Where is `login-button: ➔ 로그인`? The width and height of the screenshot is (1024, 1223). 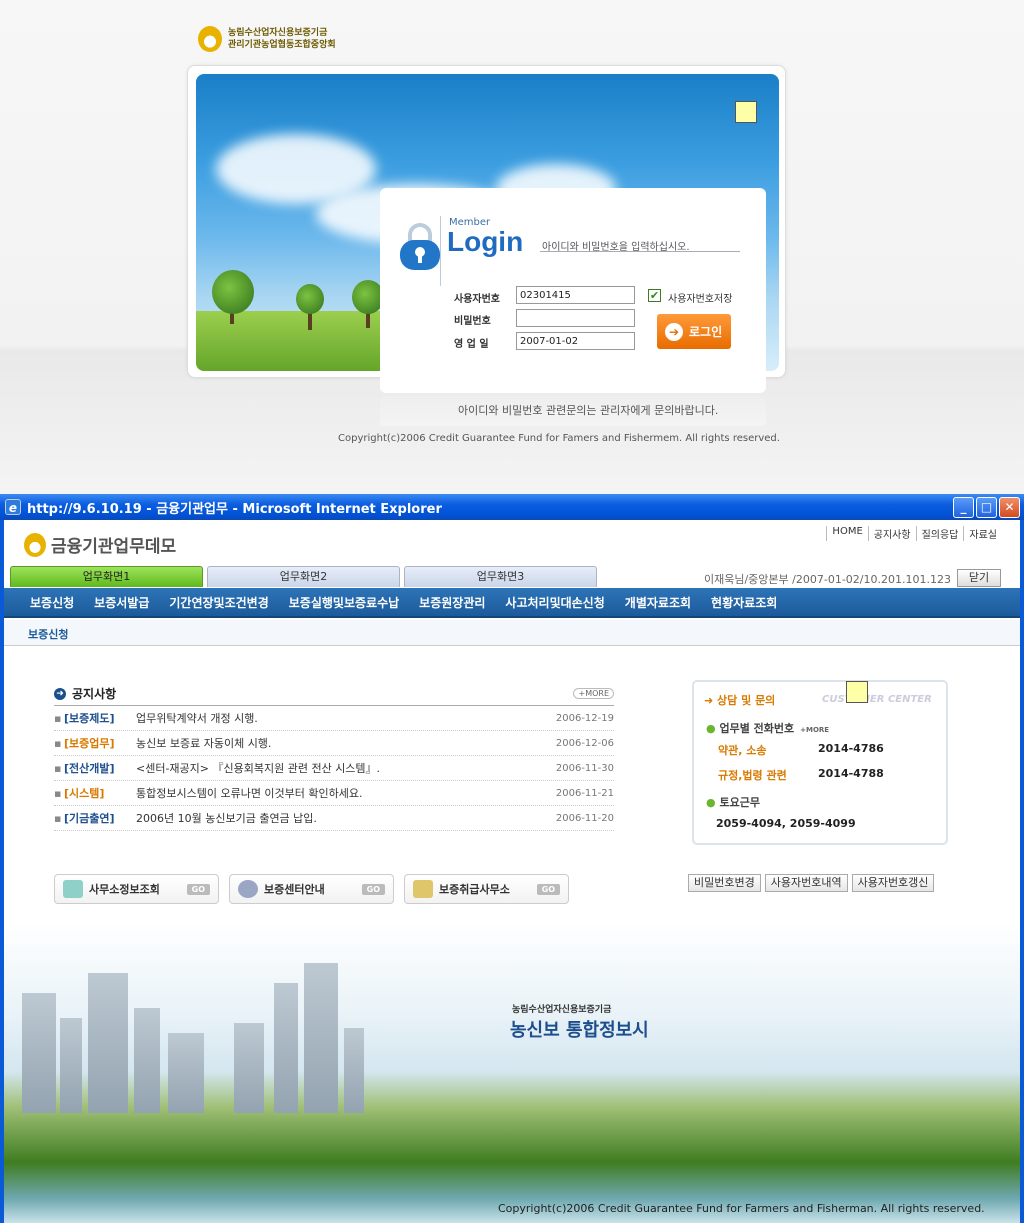 login-button: ➔ 로그인 is located at coordinates (694, 331).